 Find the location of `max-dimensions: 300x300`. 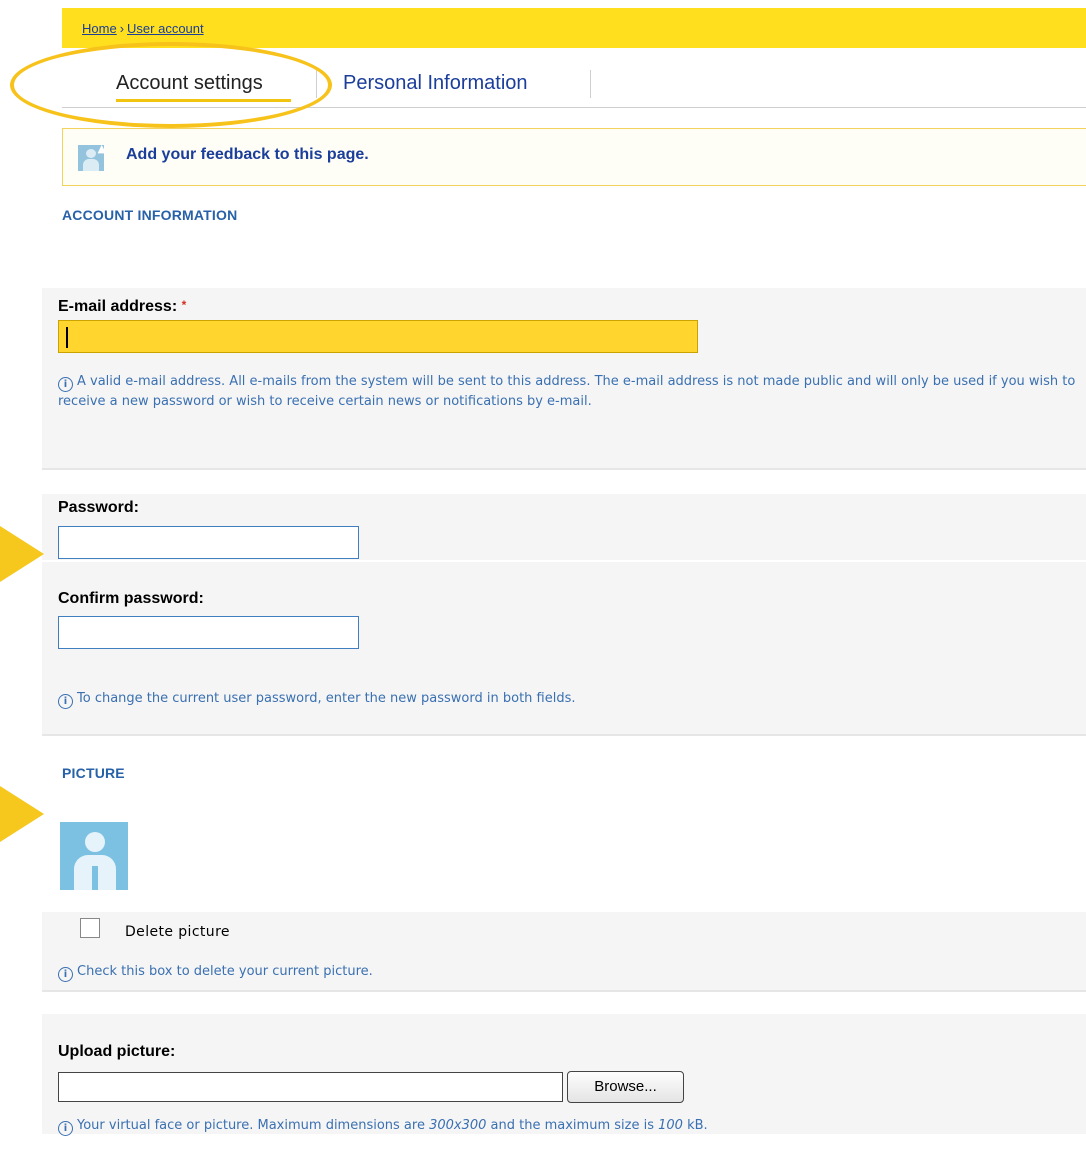

max-dimensions: 300x300 is located at coordinates (458, 1125).